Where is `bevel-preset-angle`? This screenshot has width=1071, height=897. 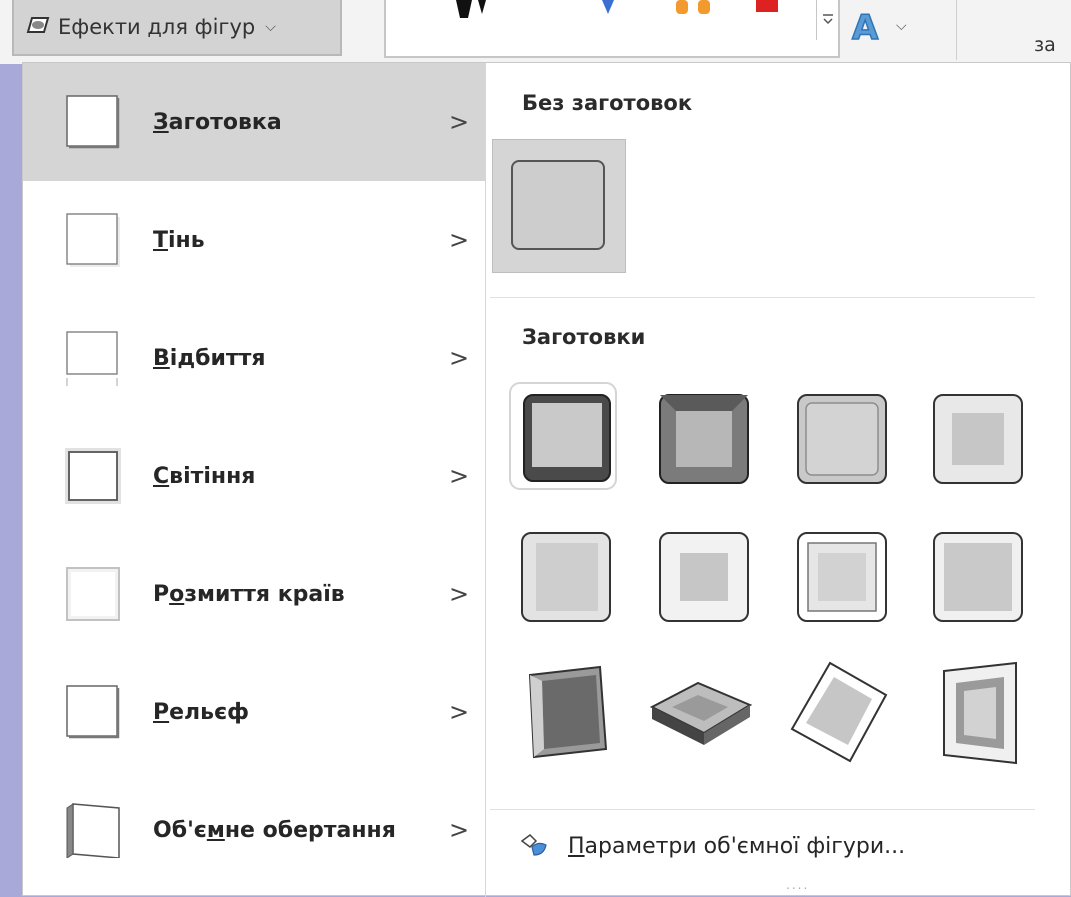 bevel-preset-angle is located at coordinates (563, 574).